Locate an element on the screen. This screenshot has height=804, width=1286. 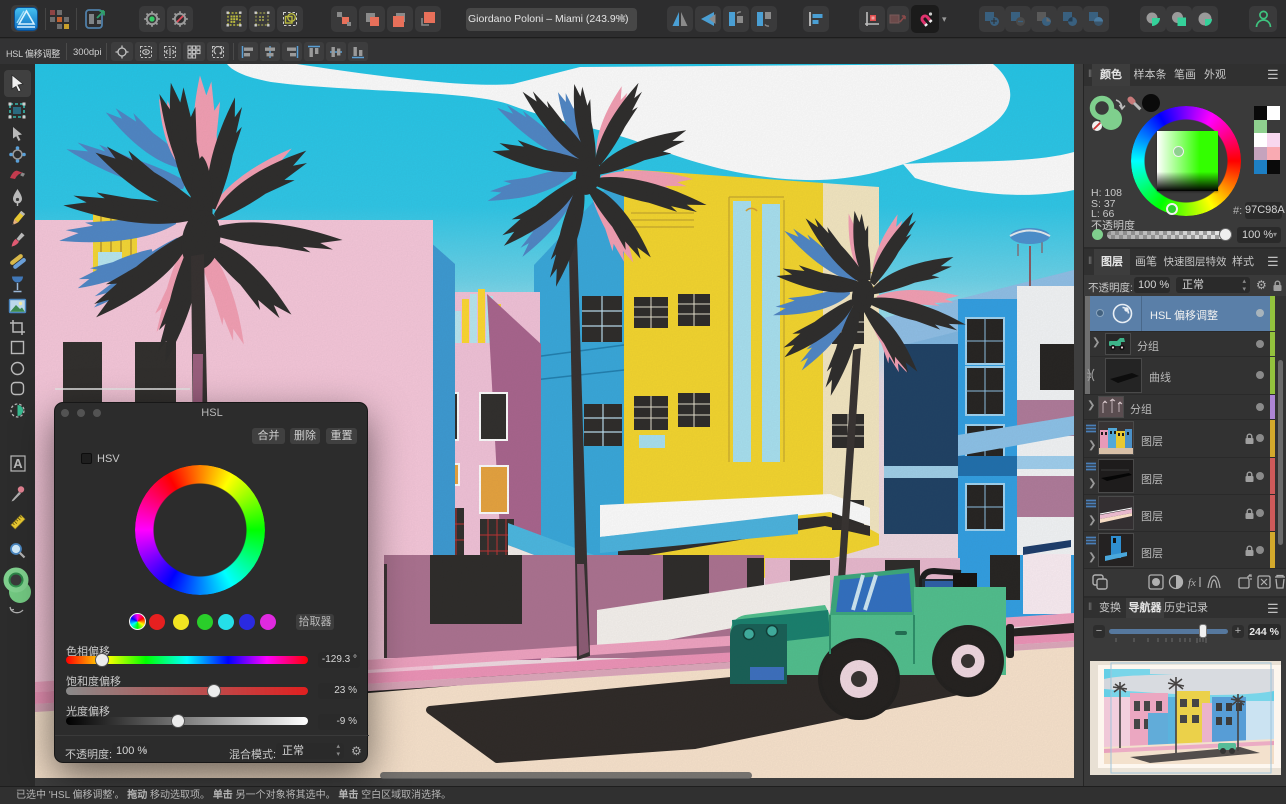
svg-text: fx is located at coordinates (1192, 583).